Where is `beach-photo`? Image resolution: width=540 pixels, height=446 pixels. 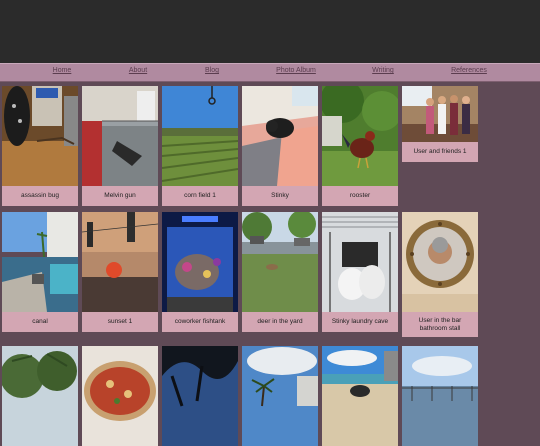 beach-photo is located at coordinates (360, 396).